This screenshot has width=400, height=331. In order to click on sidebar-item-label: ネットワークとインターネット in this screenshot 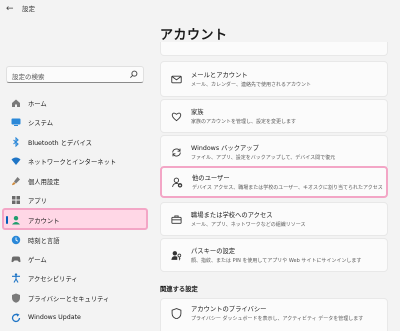, I will do `click(72, 162)`.